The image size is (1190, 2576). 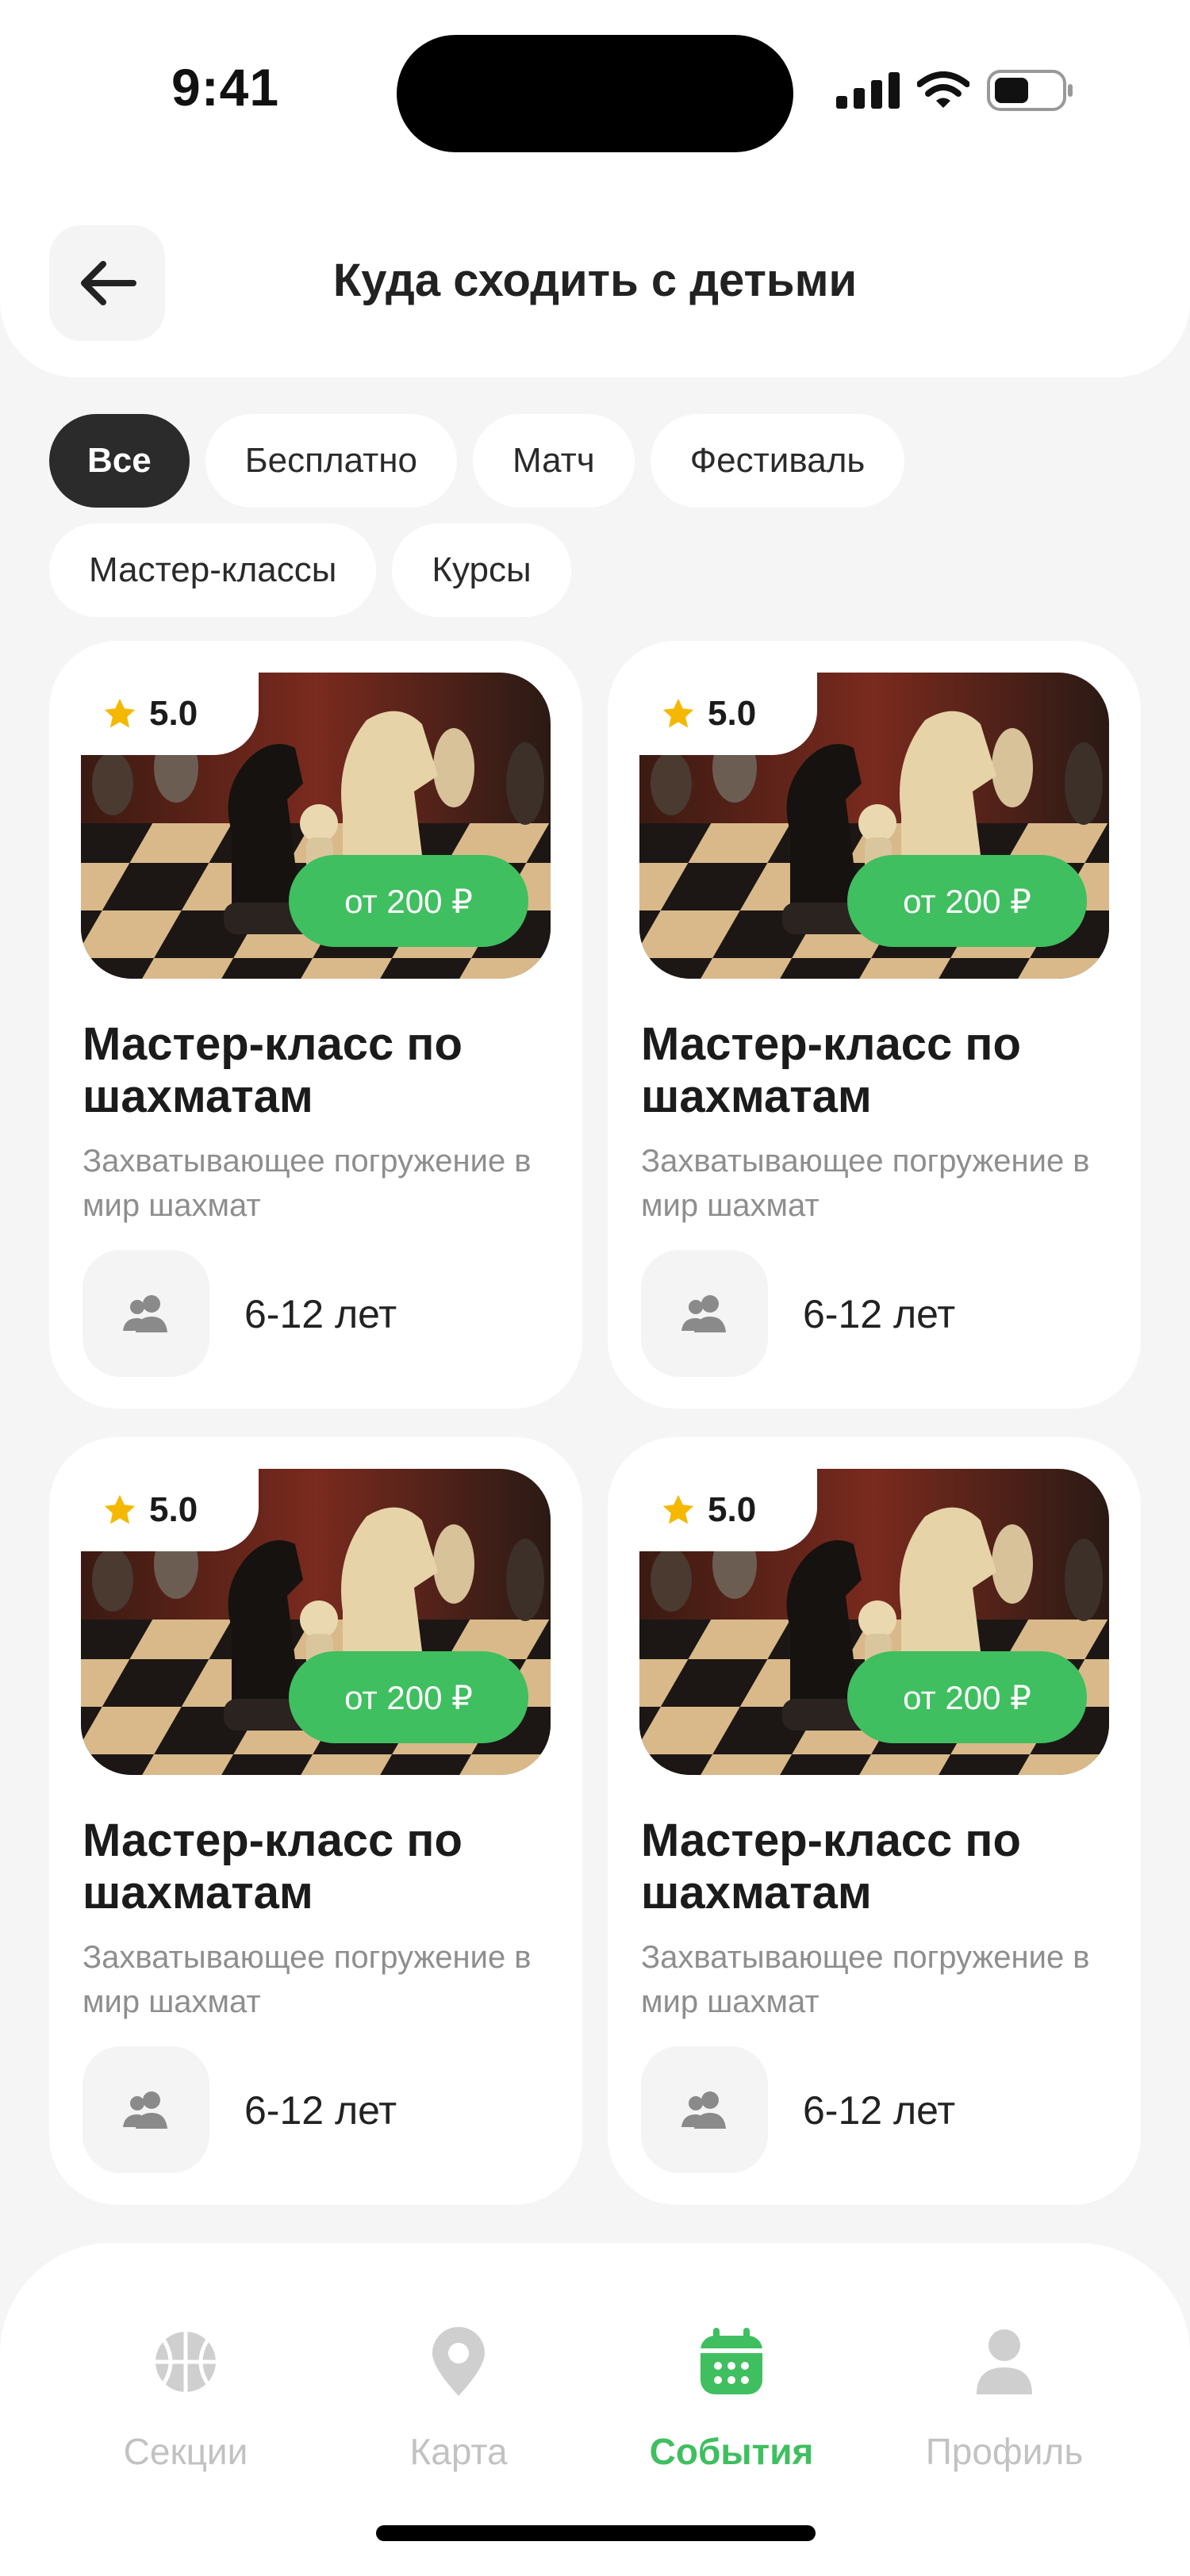 What do you see at coordinates (458, 2452) in the screenshot?
I see `nav-label: Карта` at bounding box center [458, 2452].